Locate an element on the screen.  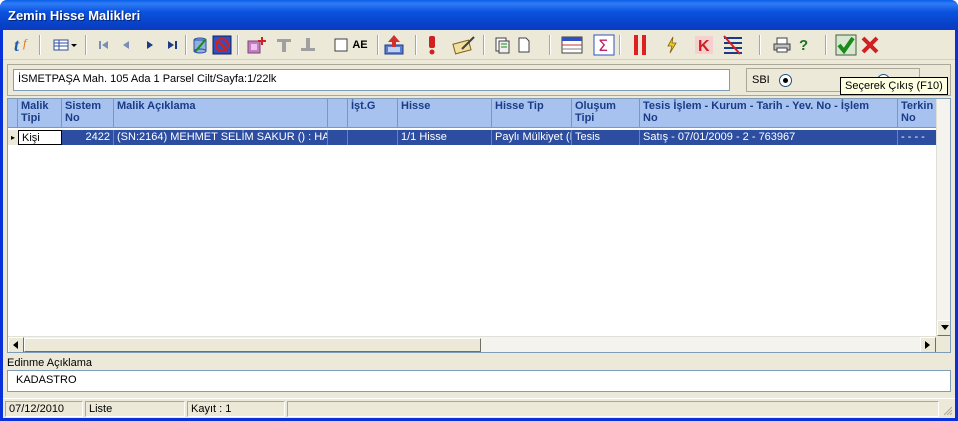
svg-text: f is located at coordinates (25, 43).